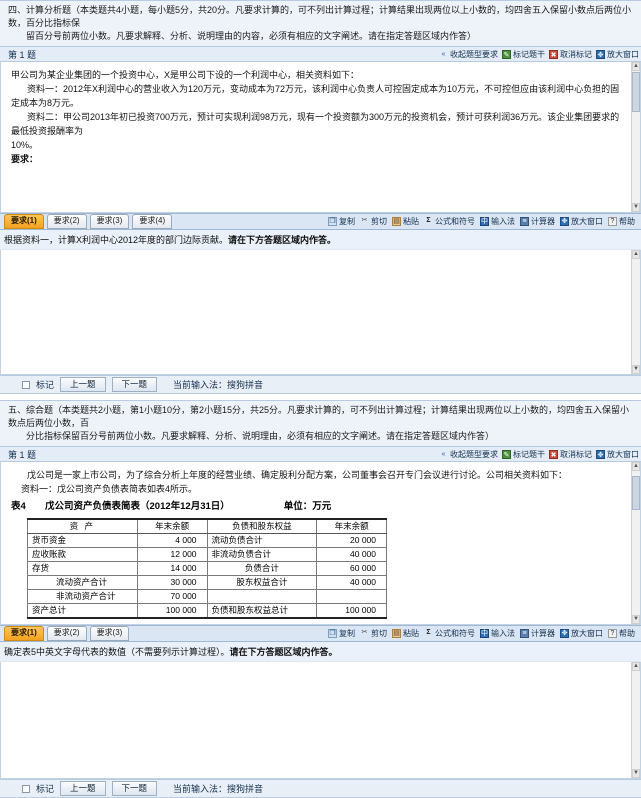  What do you see at coordinates (82, 568) in the screenshot?
I see `cell-asset: 存货` at bounding box center [82, 568].